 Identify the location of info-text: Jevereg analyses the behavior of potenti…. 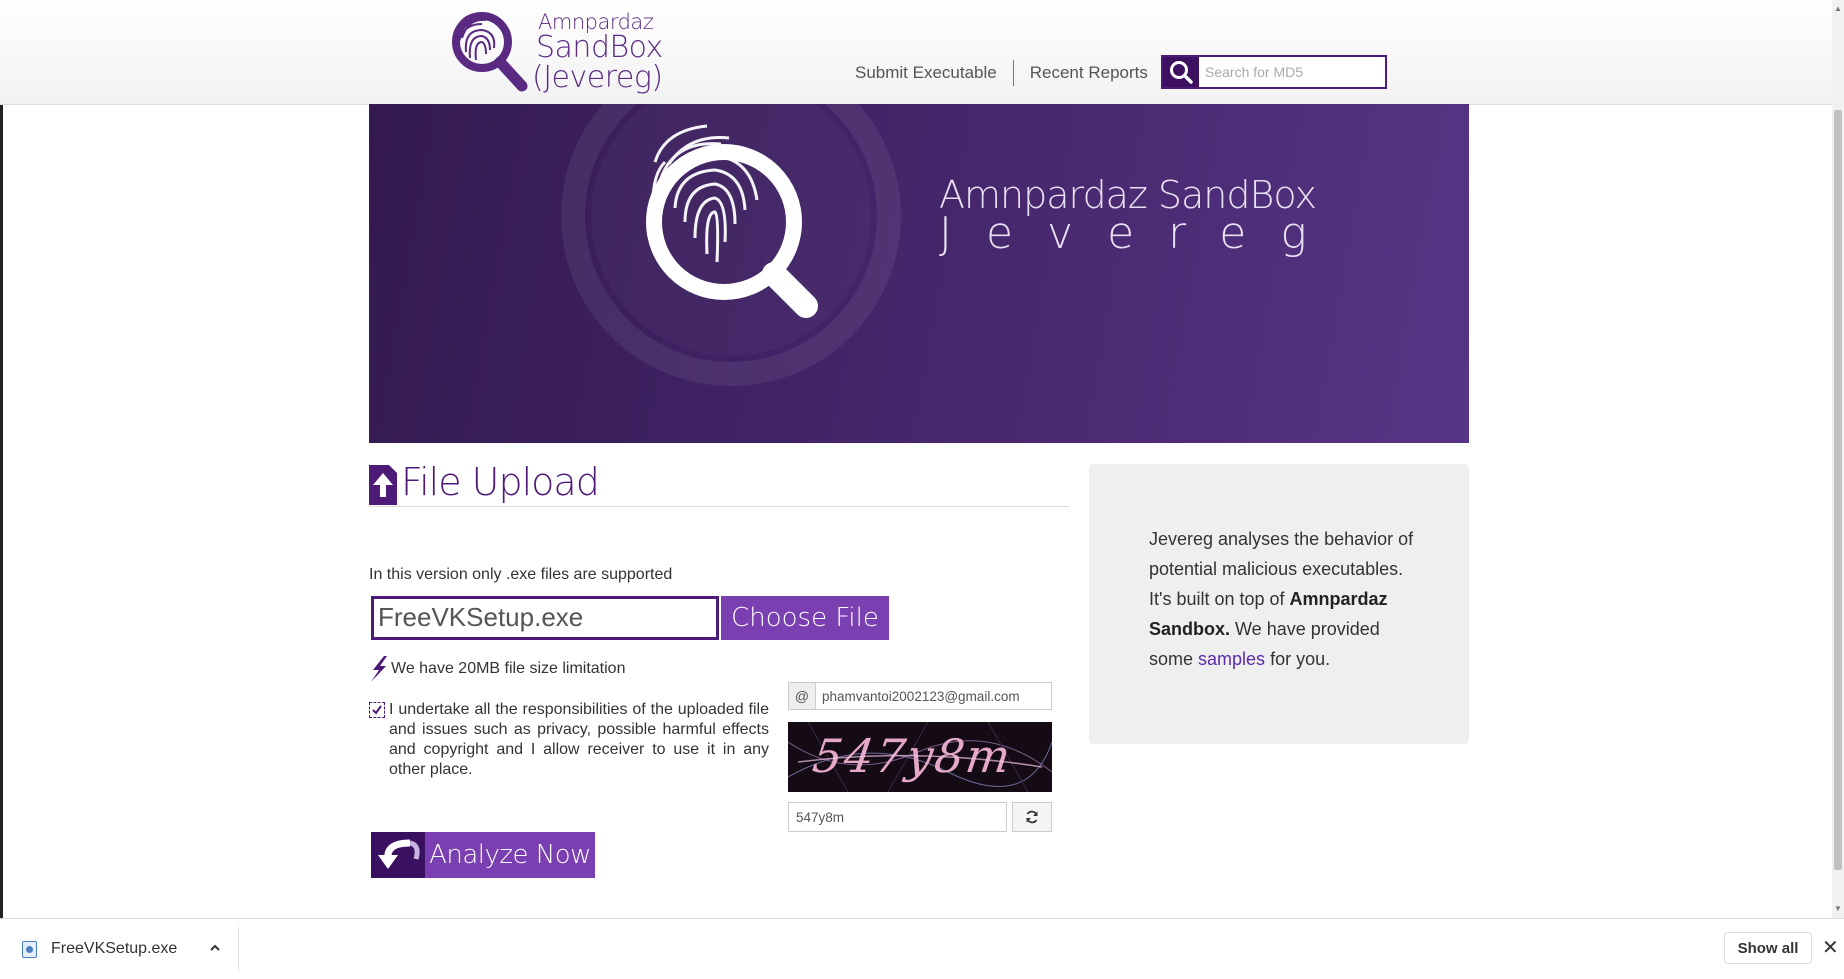
(1284, 599).